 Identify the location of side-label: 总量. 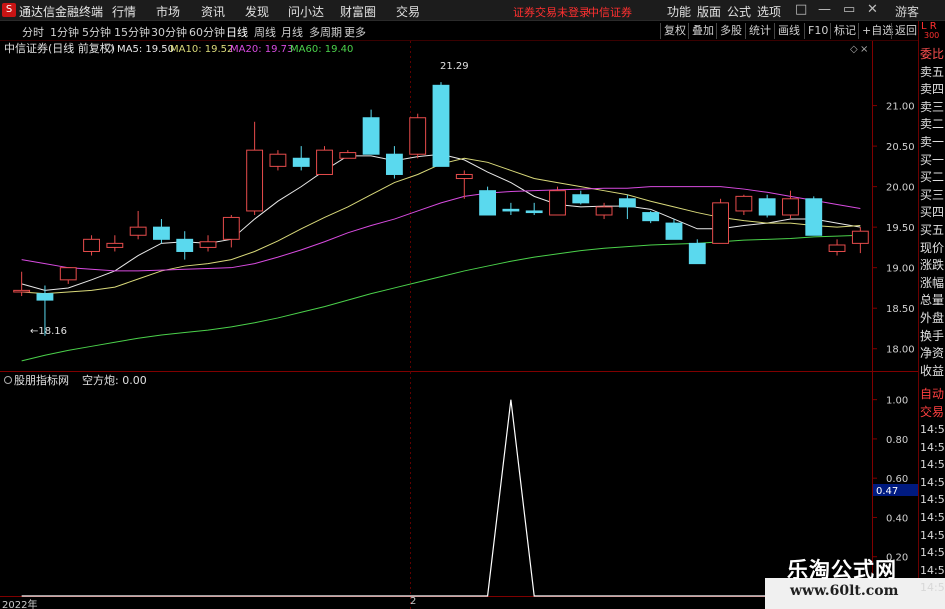
(932, 300).